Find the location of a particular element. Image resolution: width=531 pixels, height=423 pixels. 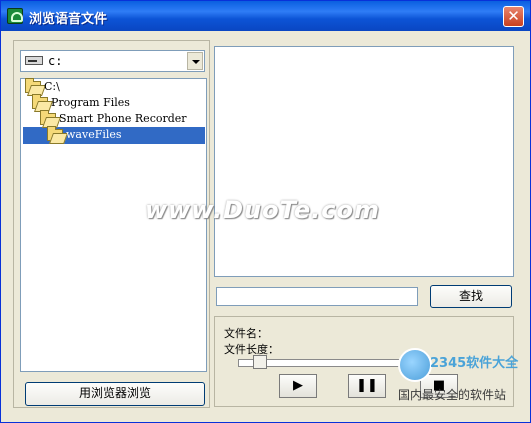

tree-item-label: C:\ is located at coordinates (52, 86).